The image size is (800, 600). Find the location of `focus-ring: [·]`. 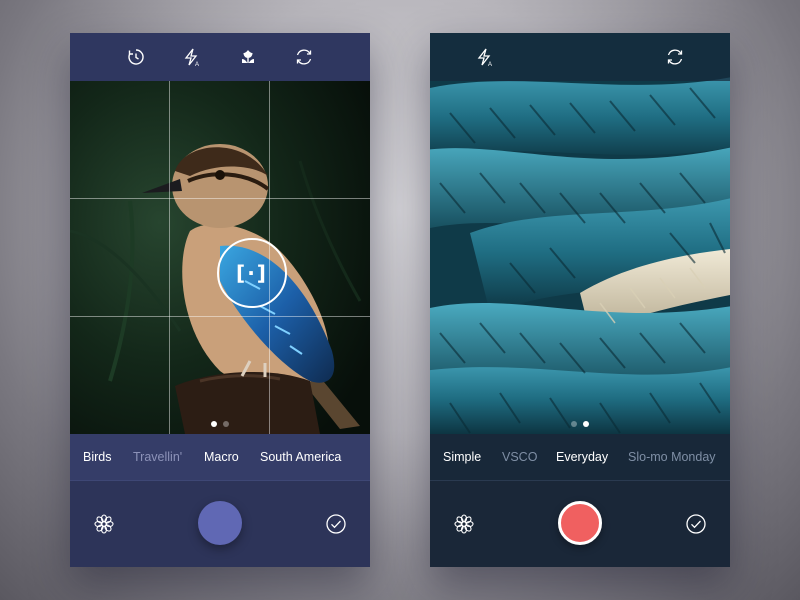

focus-ring: [·] is located at coordinates (252, 273).